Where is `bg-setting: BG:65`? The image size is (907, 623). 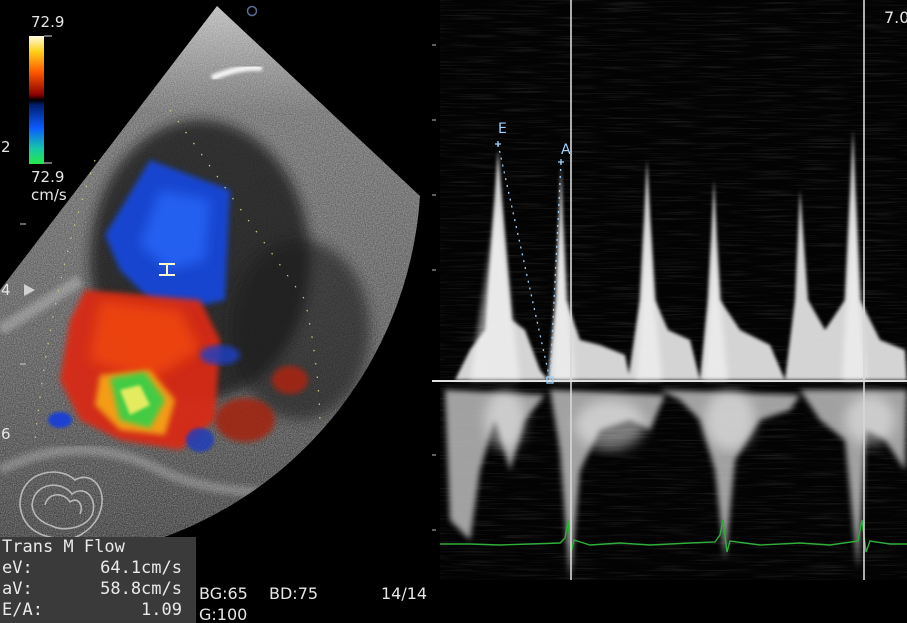
bg-setting: BG:65 is located at coordinates (223, 593).